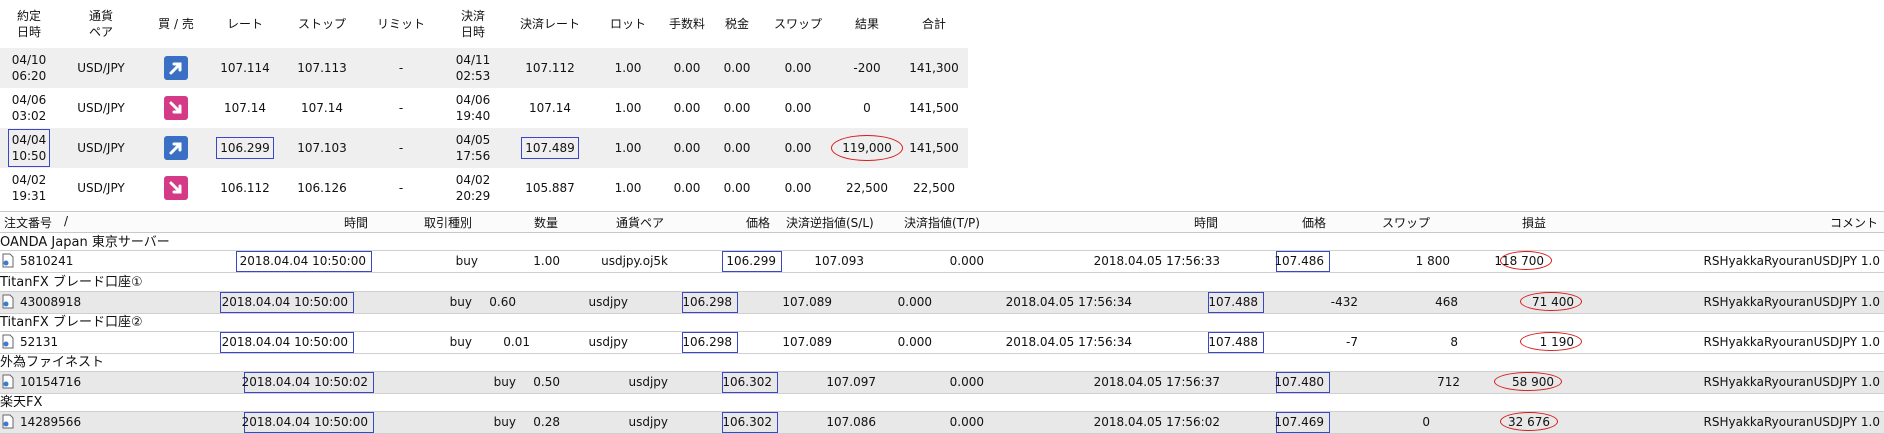 This screenshot has width=1884, height=434. I want to click on order-number: 14289566, so click(51, 422).